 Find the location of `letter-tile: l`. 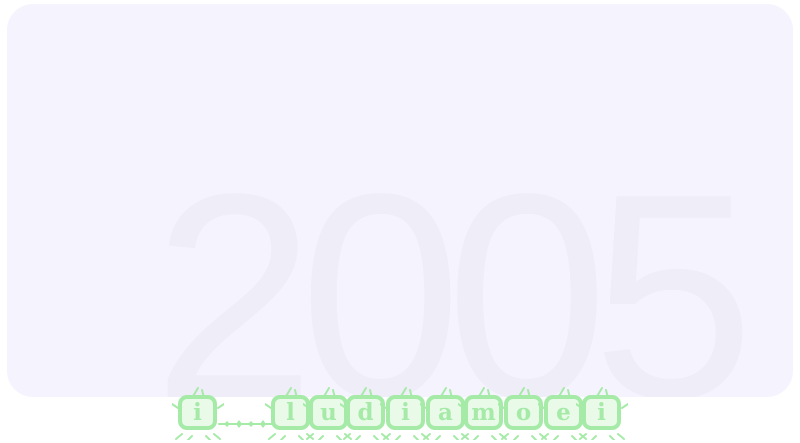

letter-tile: l is located at coordinates (290, 412).